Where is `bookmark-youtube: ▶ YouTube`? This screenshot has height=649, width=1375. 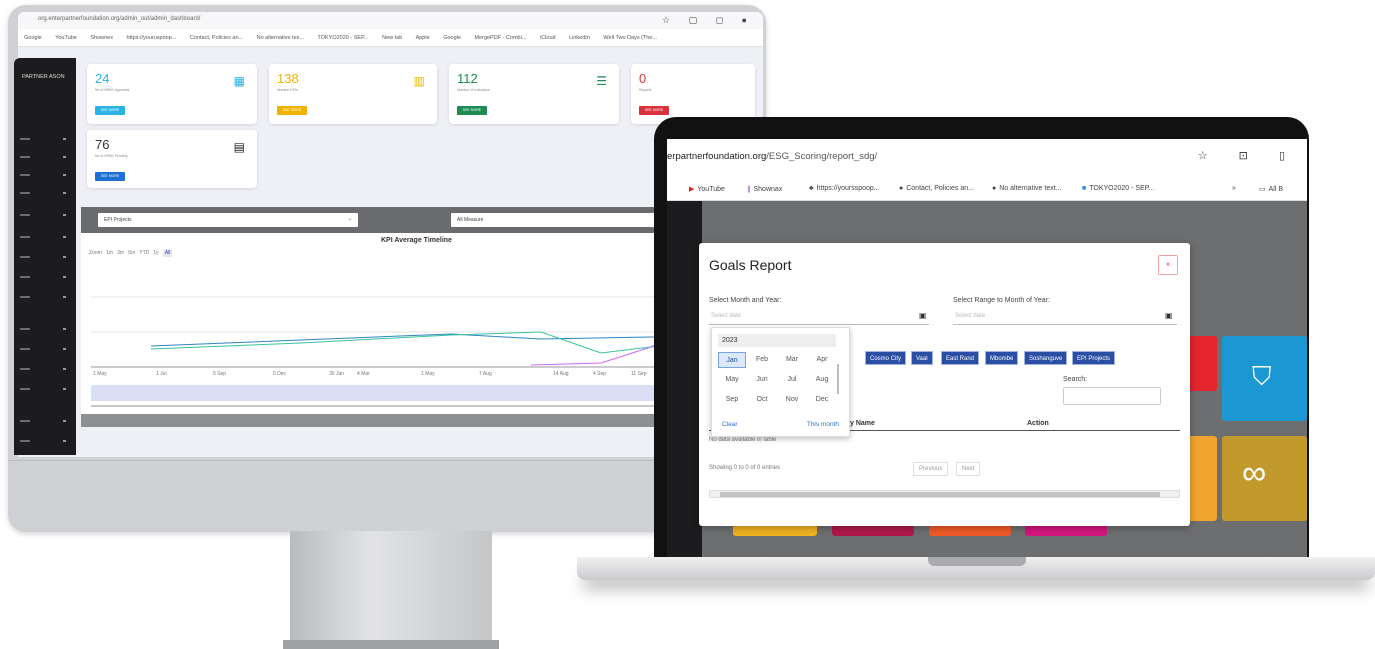 bookmark-youtube: ▶ YouTube is located at coordinates (707, 189).